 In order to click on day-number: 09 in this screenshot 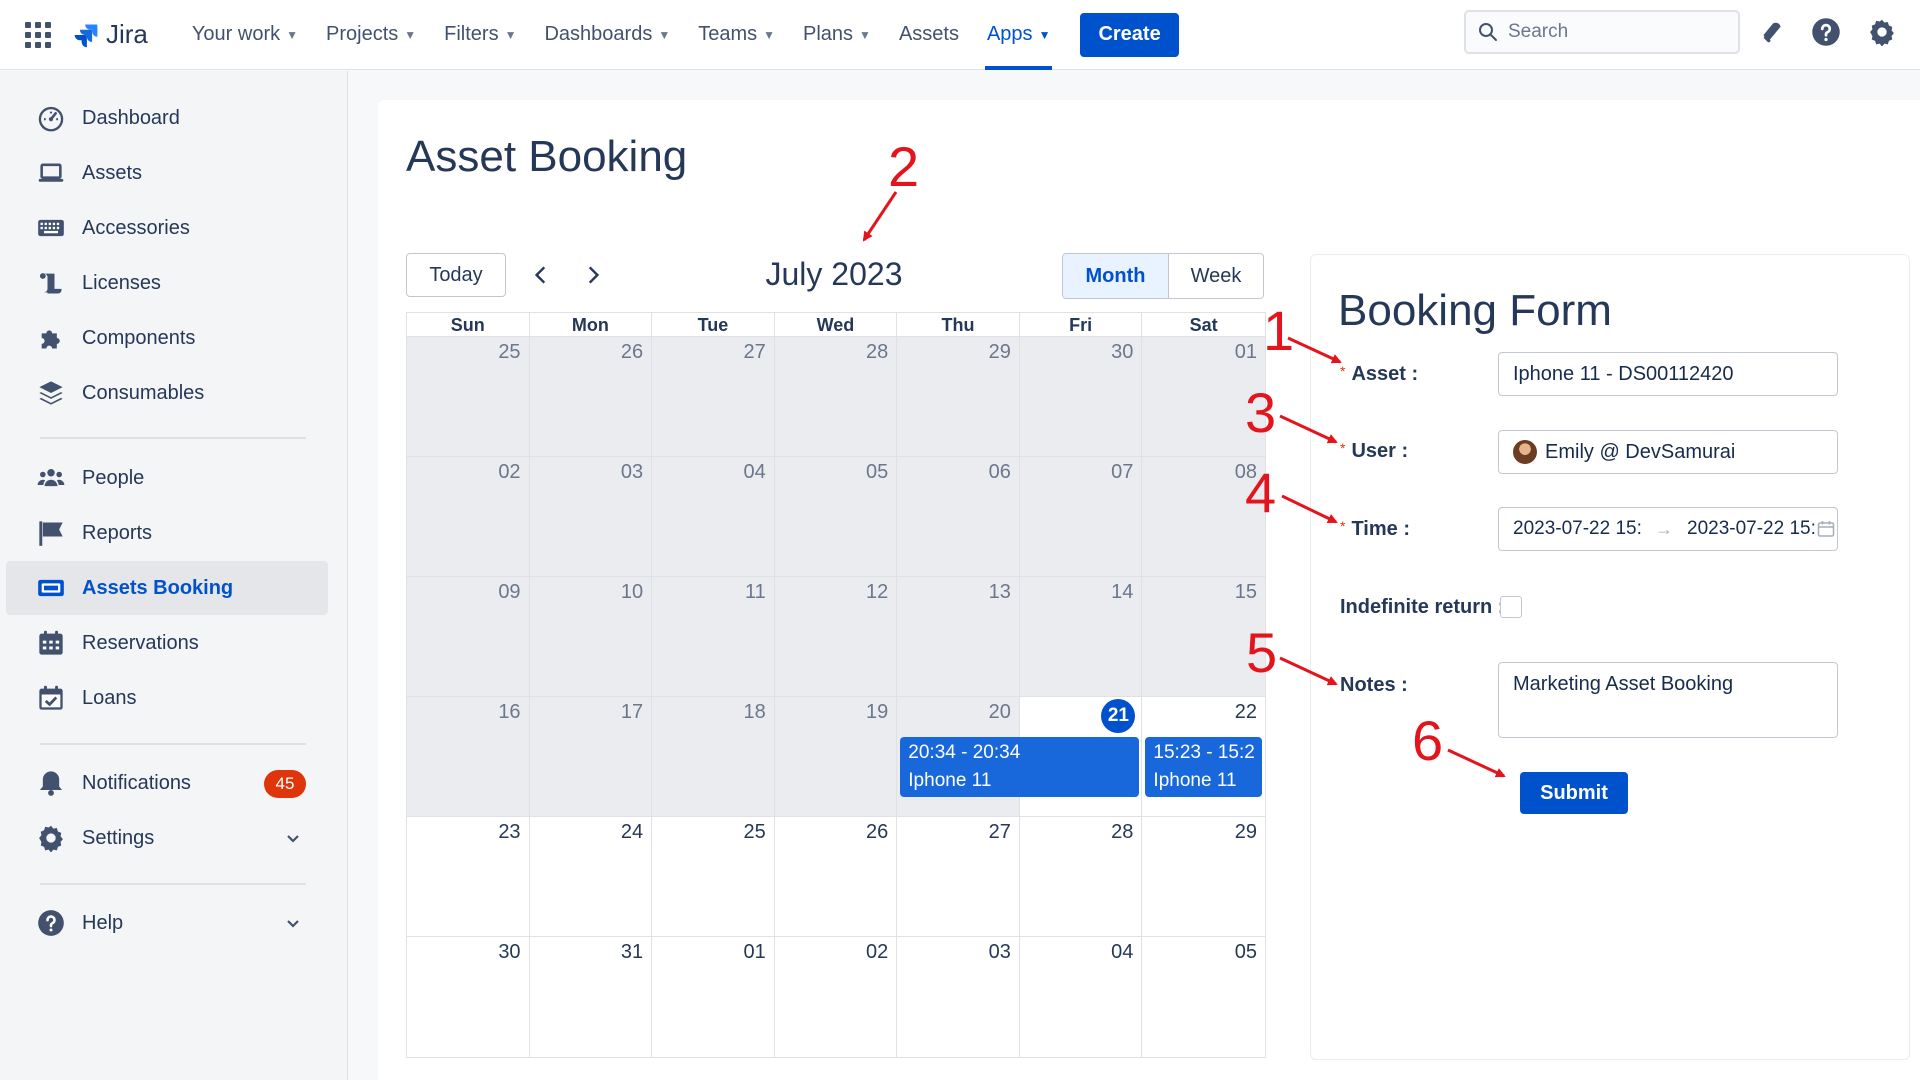, I will do `click(509, 592)`.